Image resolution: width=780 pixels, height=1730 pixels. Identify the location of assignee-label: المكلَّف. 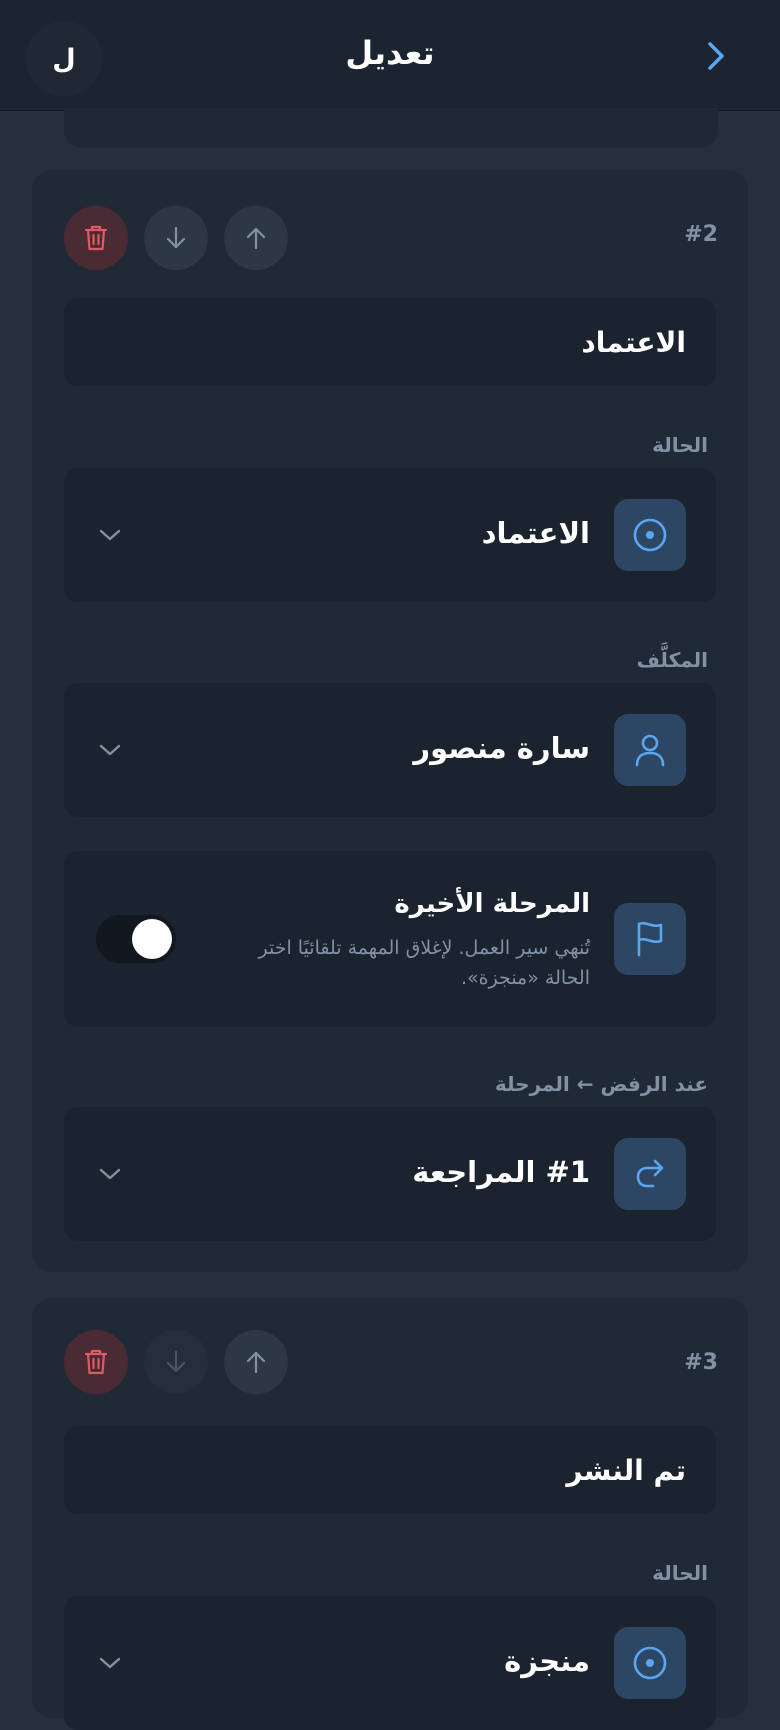
(672, 660).